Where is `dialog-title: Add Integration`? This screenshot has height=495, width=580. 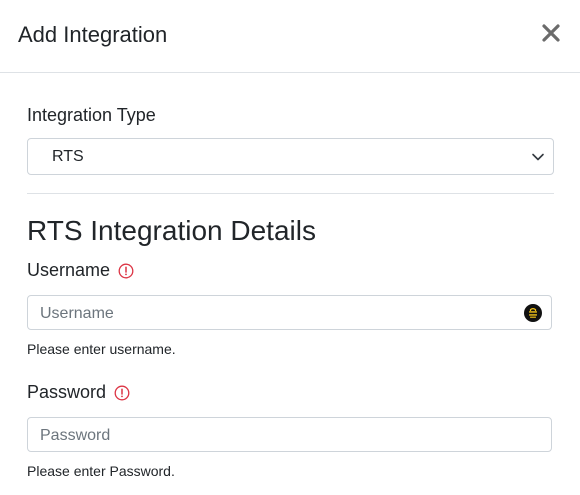
dialog-title: Add Integration is located at coordinates (93, 34).